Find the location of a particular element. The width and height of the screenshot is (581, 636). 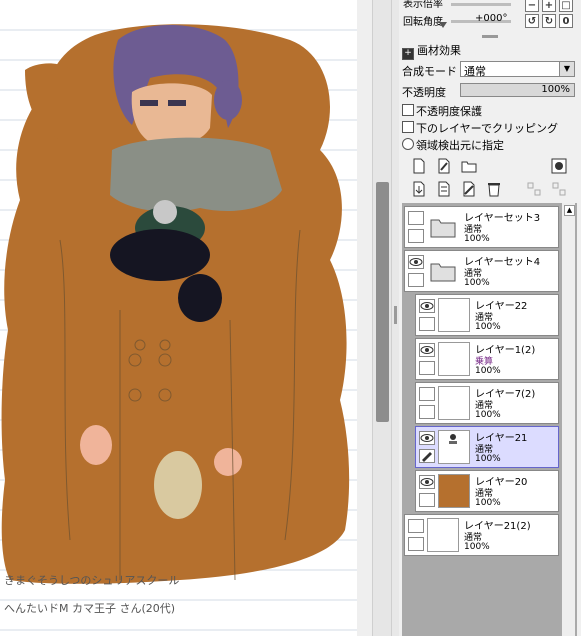

scale-slider is located at coordinates (481, 4).